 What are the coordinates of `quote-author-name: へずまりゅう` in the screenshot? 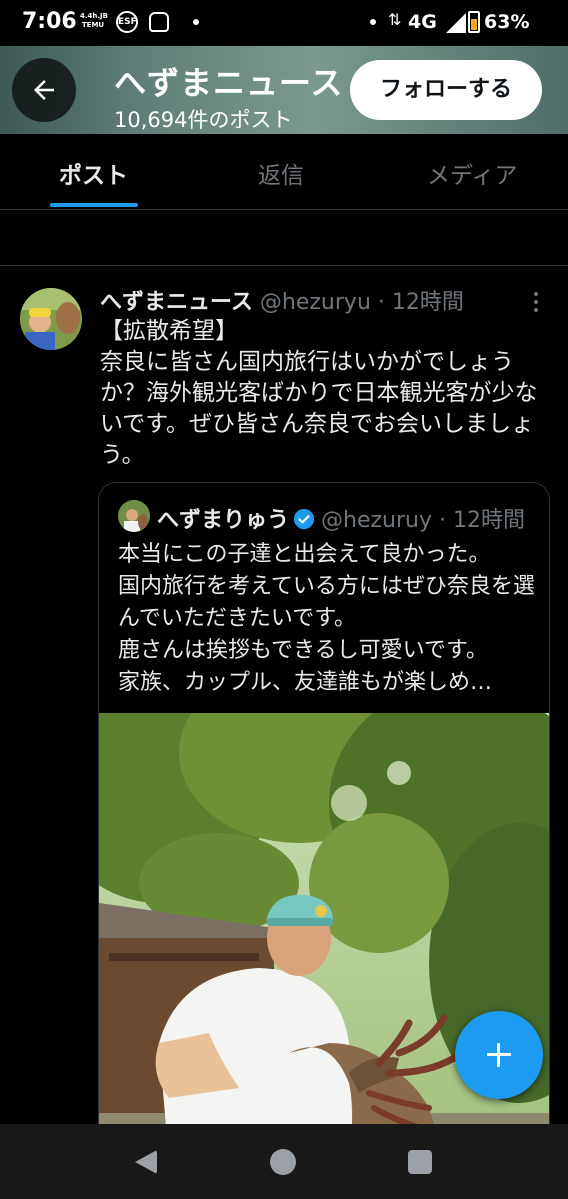 It's located at (223, 520).